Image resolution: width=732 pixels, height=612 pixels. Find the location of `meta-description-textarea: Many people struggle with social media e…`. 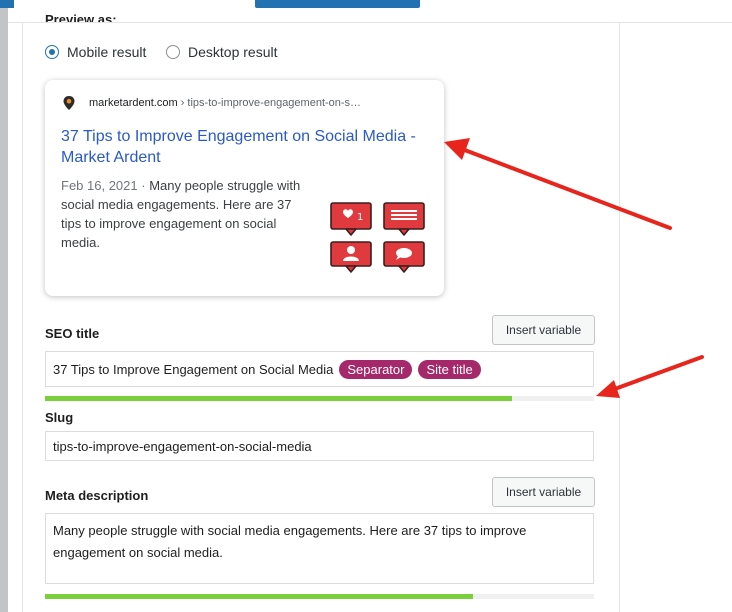

meta-description-textarea: Many people struggle with social media e… is located at coordinates (319, 548).